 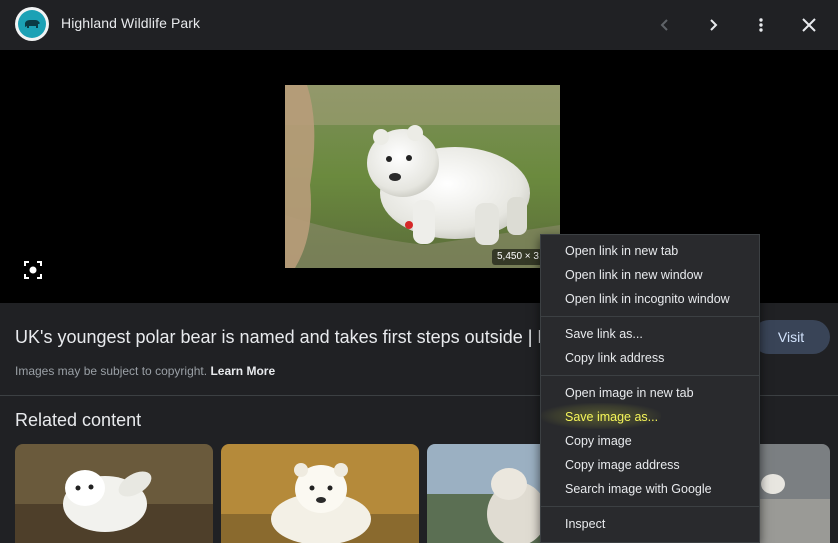 I want to click on menu-item-open-link-new-window: Open link in new window, so click(x=650, y=275).